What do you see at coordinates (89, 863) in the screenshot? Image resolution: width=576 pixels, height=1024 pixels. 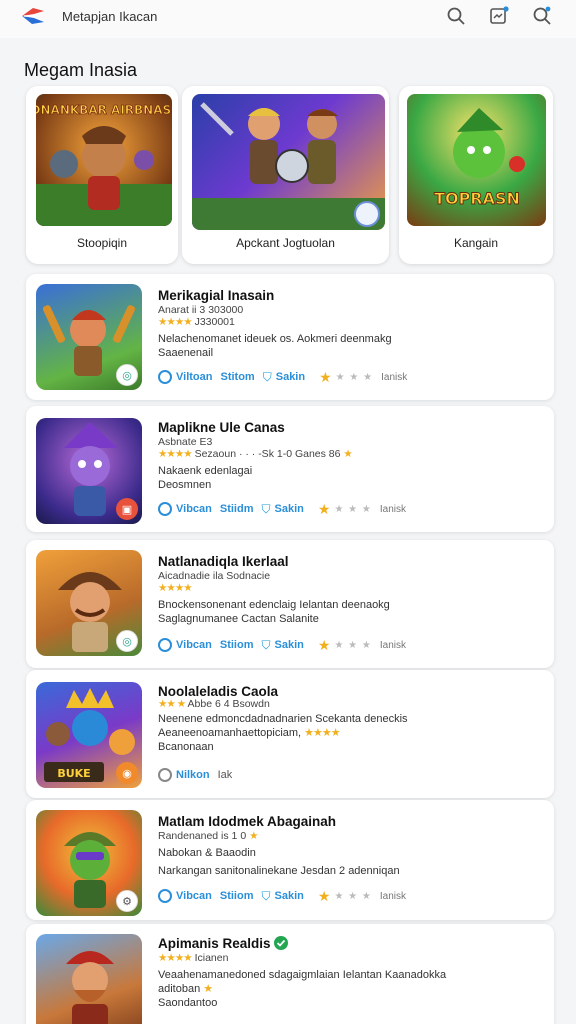 I see `game-thumbnail: ⚙` at bounding box center [89, 863].